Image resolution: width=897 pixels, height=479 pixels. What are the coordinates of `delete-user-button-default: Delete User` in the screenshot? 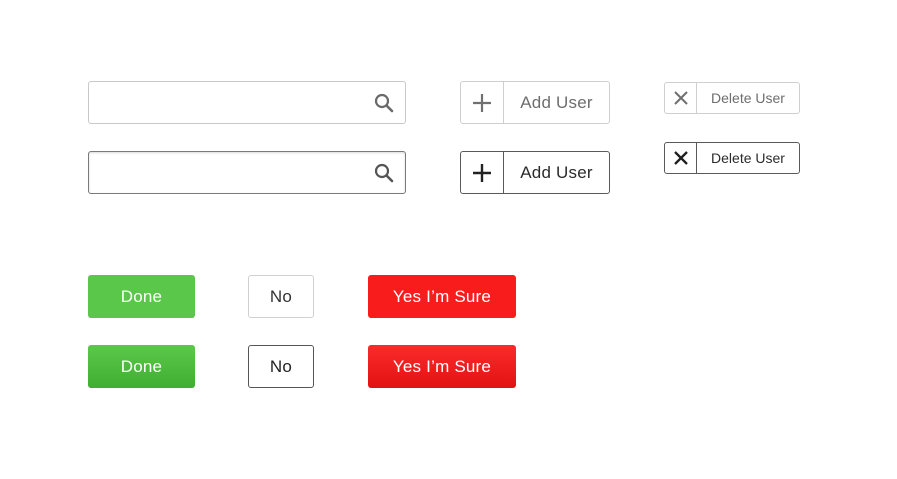 It's located at (732, 98).